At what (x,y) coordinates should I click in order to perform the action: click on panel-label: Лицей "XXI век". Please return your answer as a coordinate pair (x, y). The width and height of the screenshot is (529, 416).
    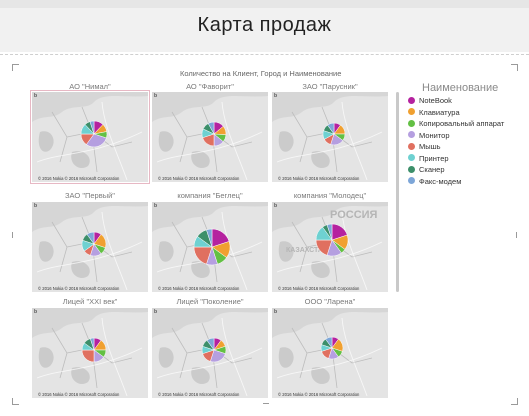
    Looking at the image, I should click on (90, 301).